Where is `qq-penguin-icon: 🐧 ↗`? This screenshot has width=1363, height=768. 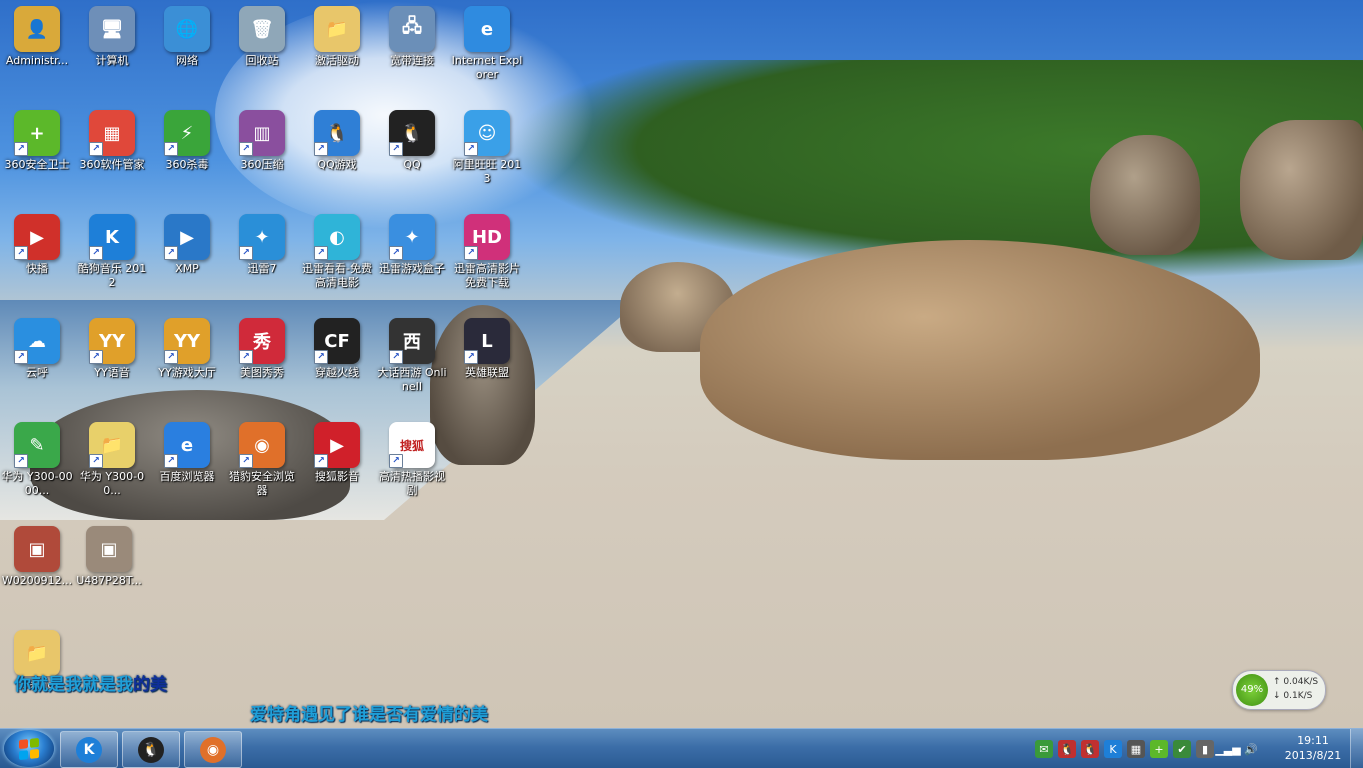 qq-penguin-icon: 🐧 ↗ is located at coordinates (412, 133).